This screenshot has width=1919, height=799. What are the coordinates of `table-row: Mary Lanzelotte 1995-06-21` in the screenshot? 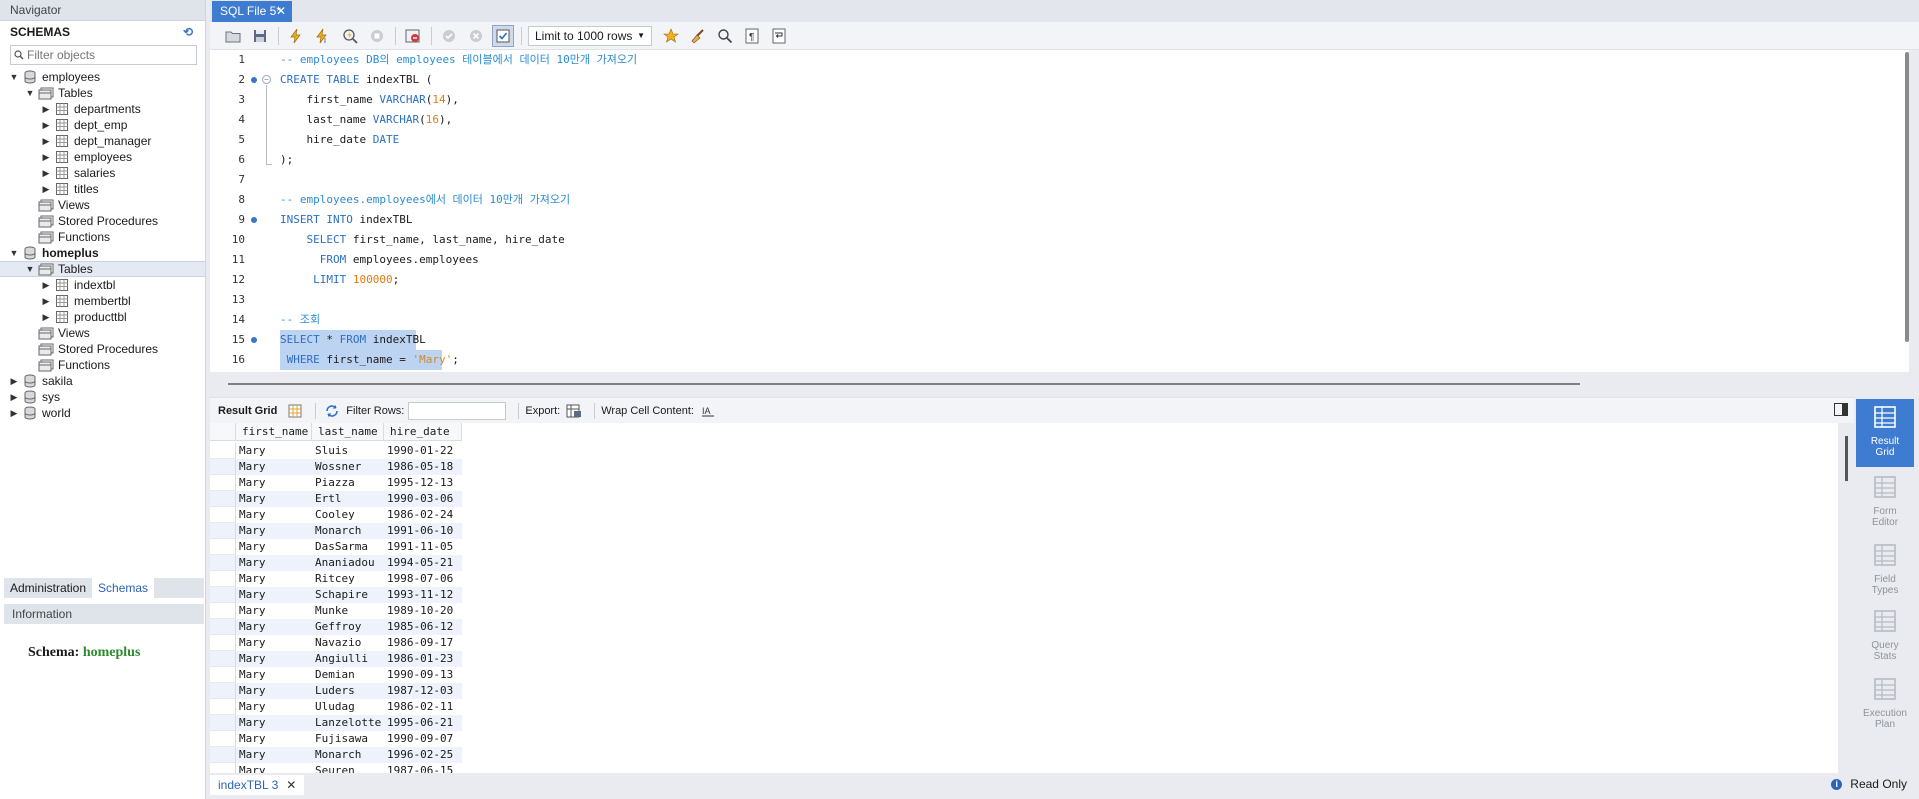 It's located at (336, 723).